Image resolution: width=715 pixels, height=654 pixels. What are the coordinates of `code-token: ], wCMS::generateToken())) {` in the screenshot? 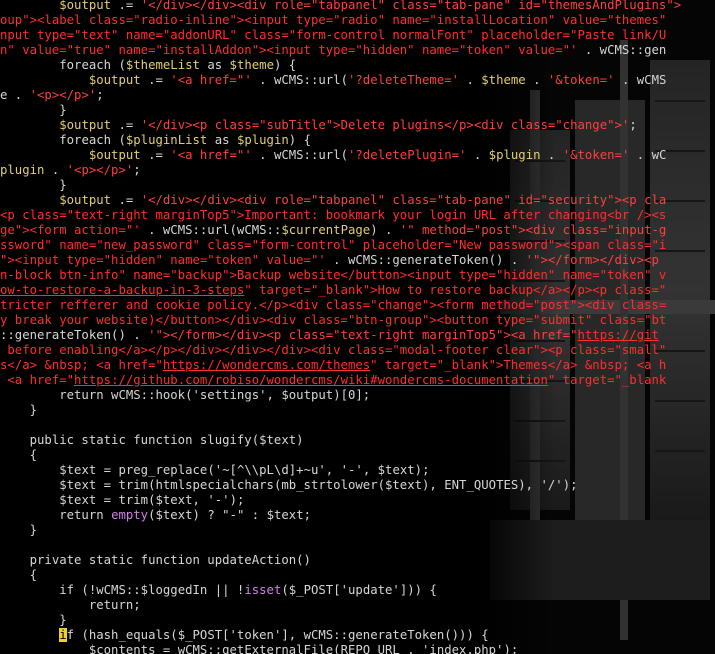 It's located at (385, 635).